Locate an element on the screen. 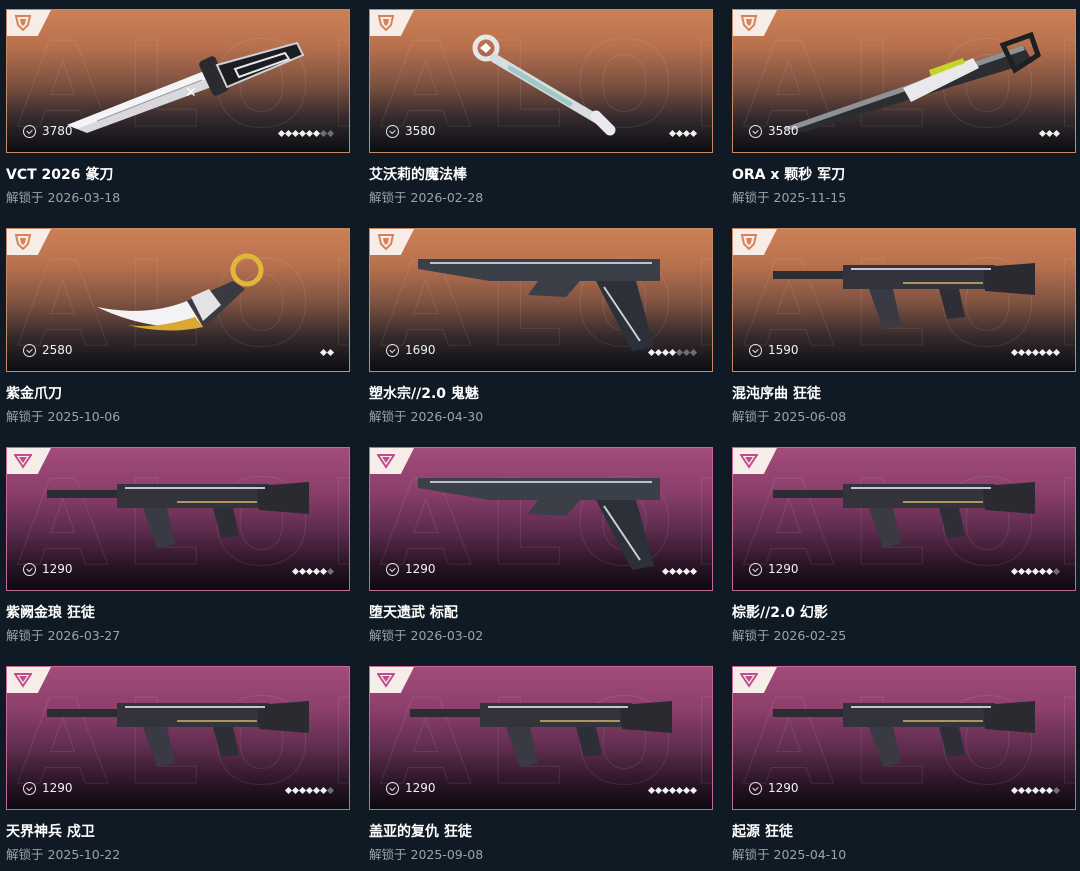 The image size is (1080, 871). unlock-date-value: 2025-11-15 is located at coordinates (810, 197).